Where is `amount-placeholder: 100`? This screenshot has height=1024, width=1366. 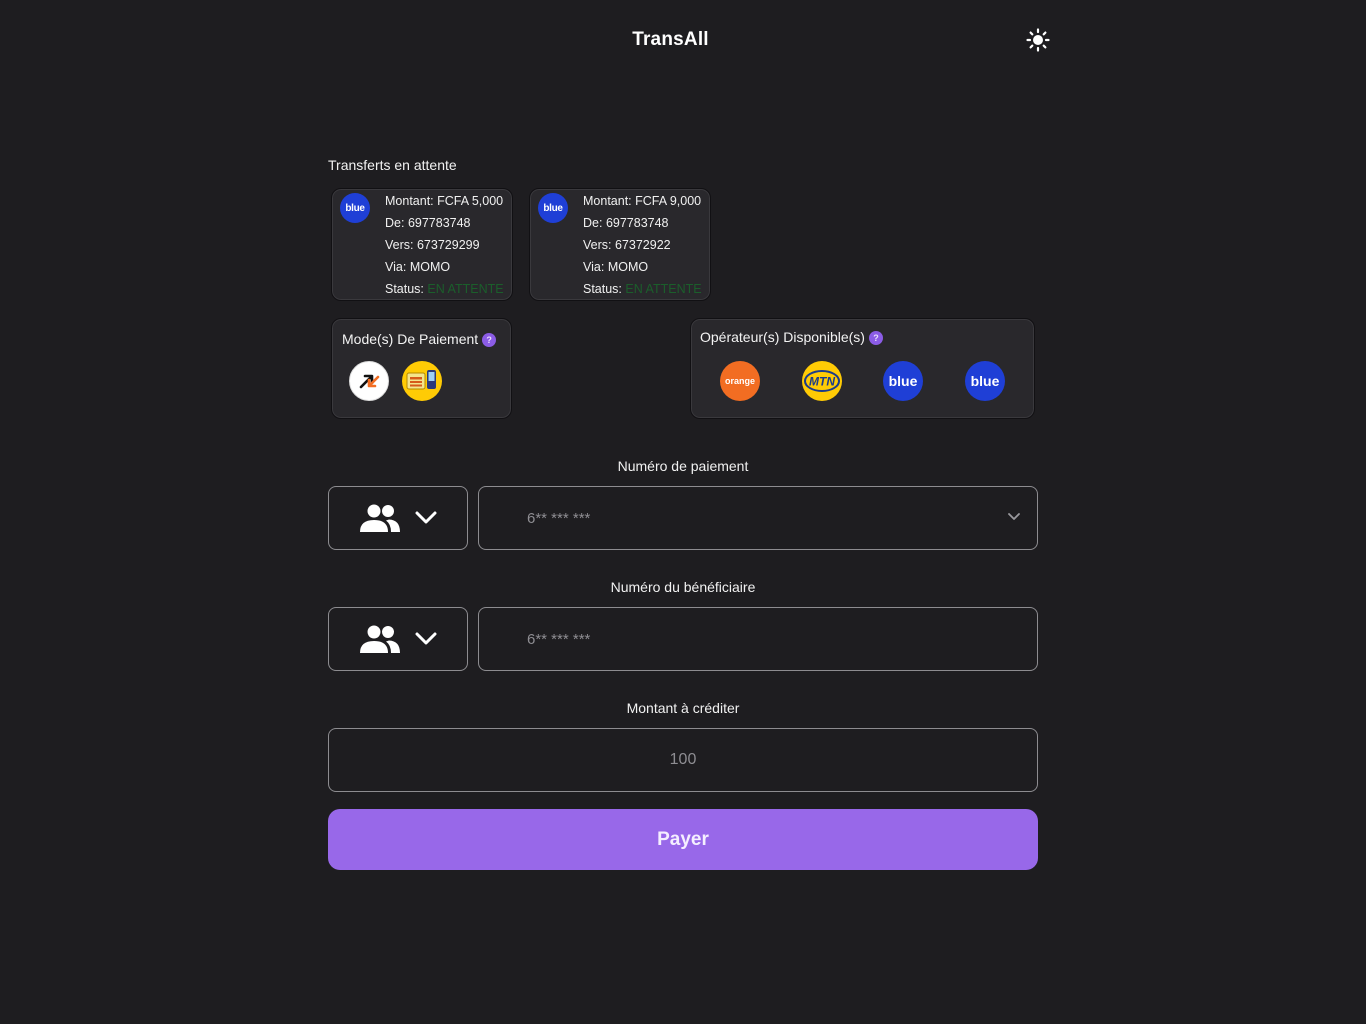
amount-placeholder: 100 is located at coordinates (683, 759).